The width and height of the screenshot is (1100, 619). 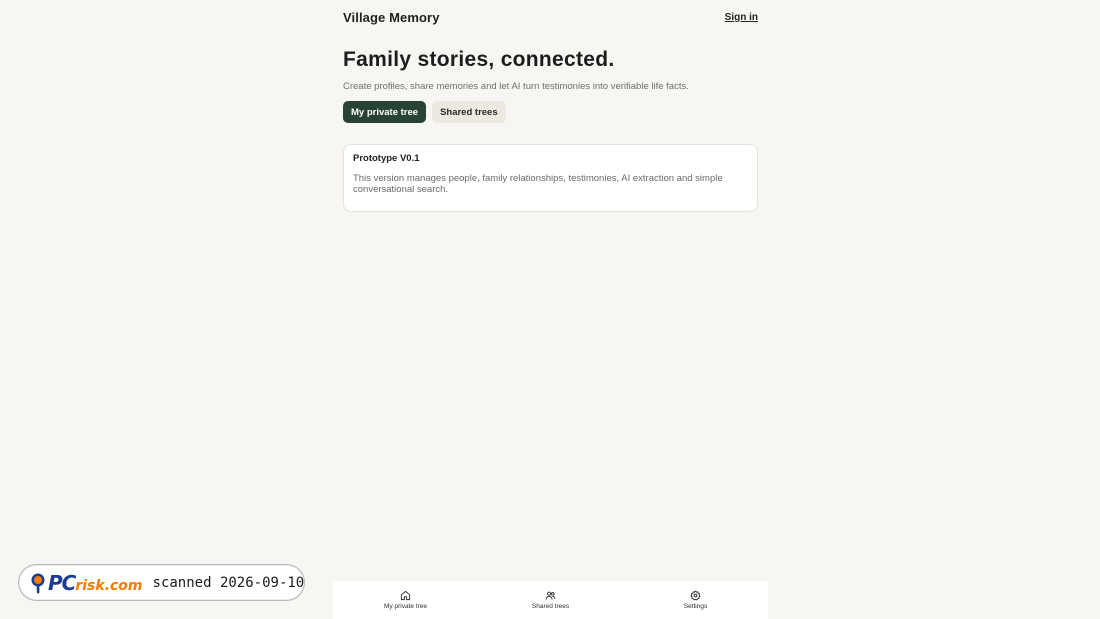 I want to click on home-icon, so click(x=405, y=595).